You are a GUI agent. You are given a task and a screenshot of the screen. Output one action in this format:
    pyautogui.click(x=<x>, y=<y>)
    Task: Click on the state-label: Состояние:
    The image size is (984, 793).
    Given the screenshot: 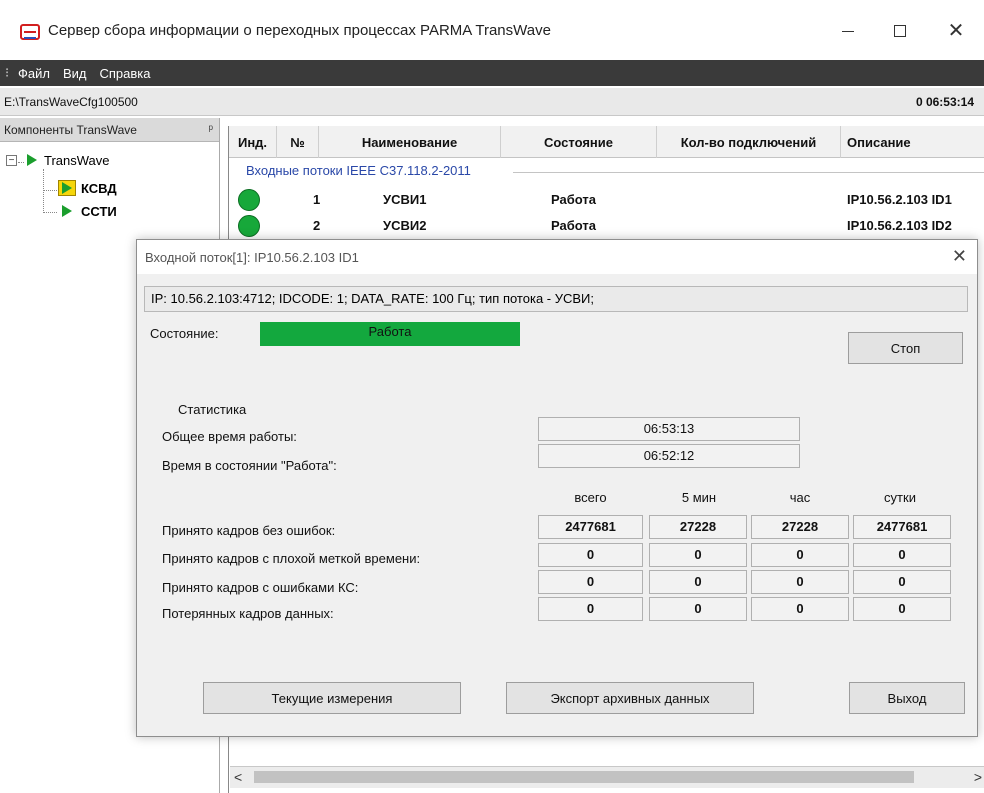 What is the action you would take?
    pyautogui.click(x=184, y=333)
    